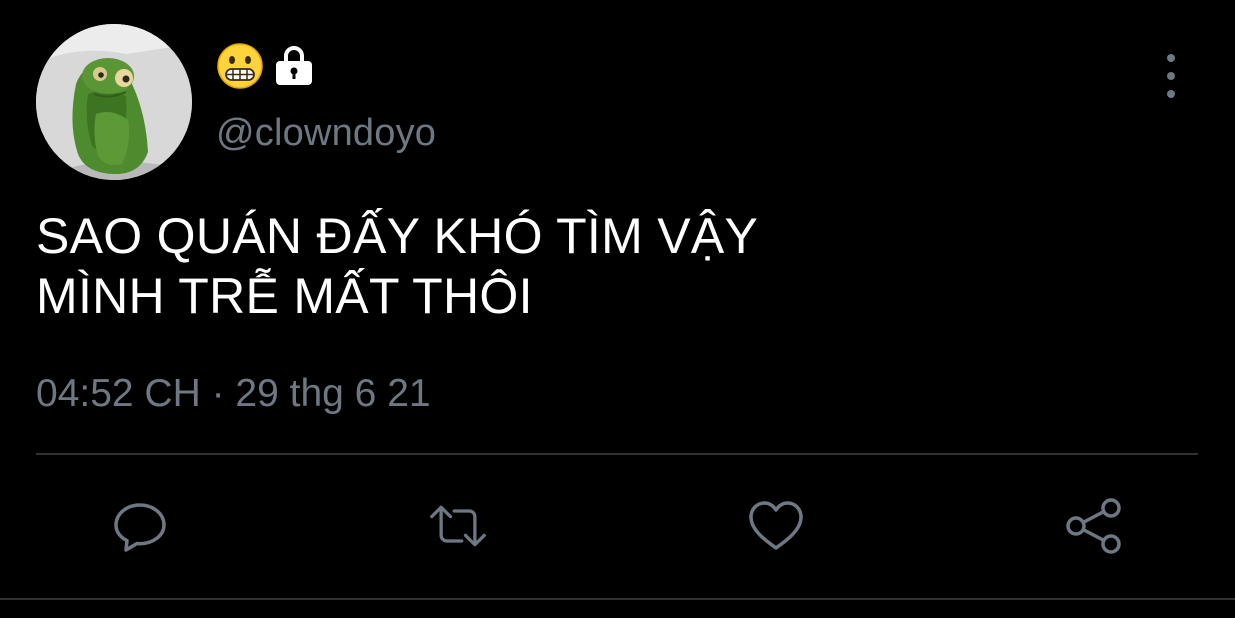  What do you see at coordinates (114, 102) in the screenshot?
I see `avatar` at bounding box center [114, 102].